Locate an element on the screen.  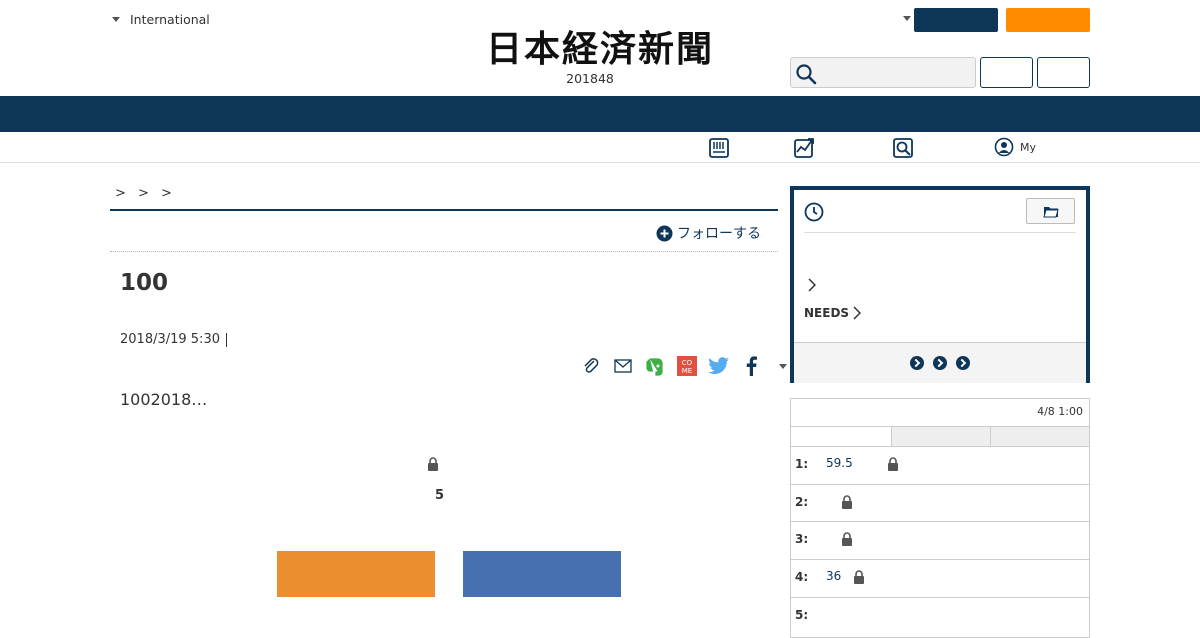
history-box-footer is located at coordinates (940, 362).